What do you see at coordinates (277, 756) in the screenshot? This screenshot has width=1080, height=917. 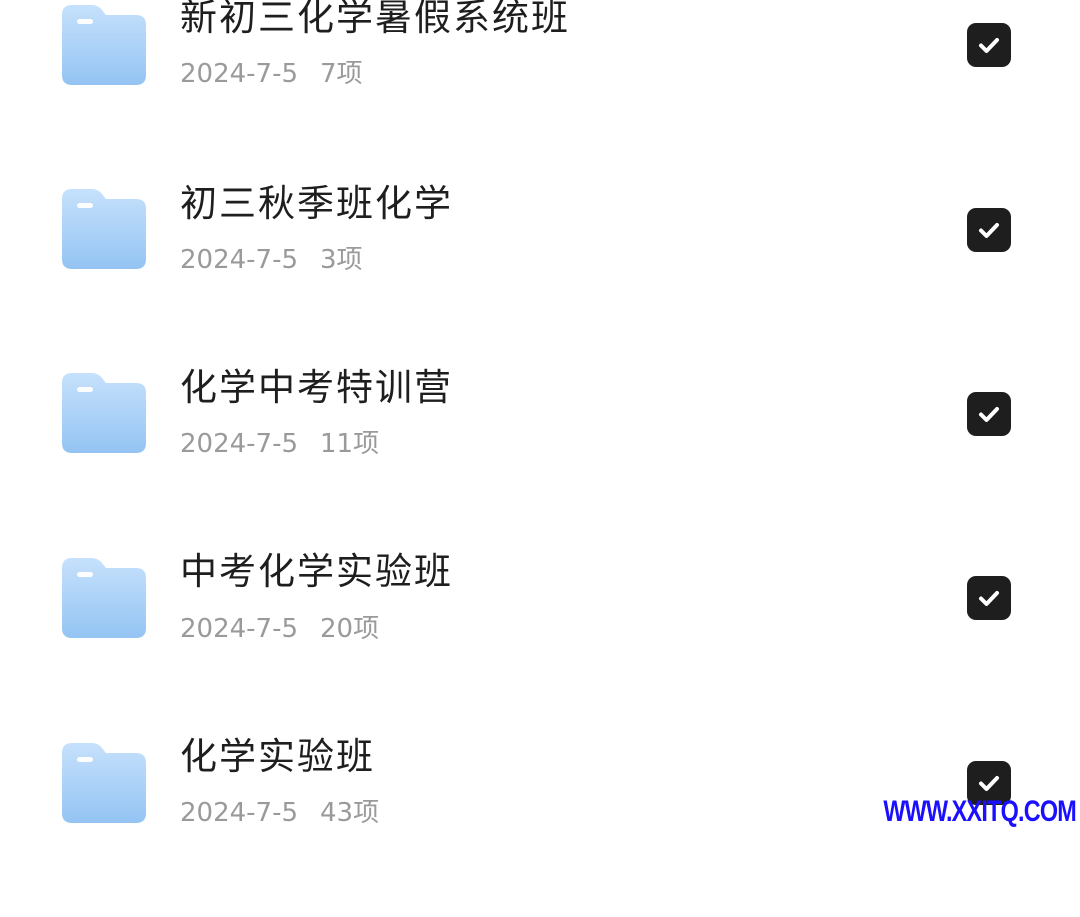 I see `folder-name: 化学实验班` at bounding box center [277, 756].